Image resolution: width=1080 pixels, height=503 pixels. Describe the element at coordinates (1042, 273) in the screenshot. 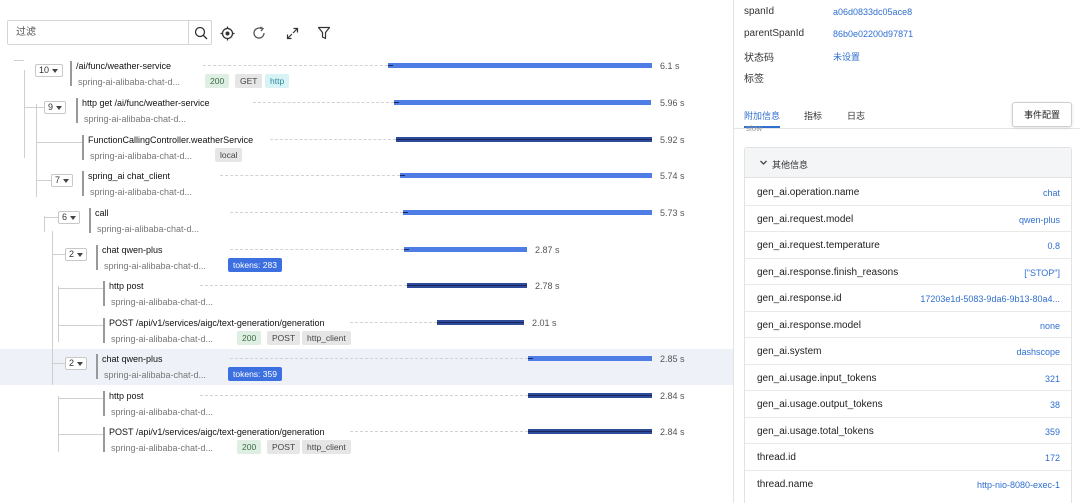

I see `info-value: ["STOP"]` at that location.